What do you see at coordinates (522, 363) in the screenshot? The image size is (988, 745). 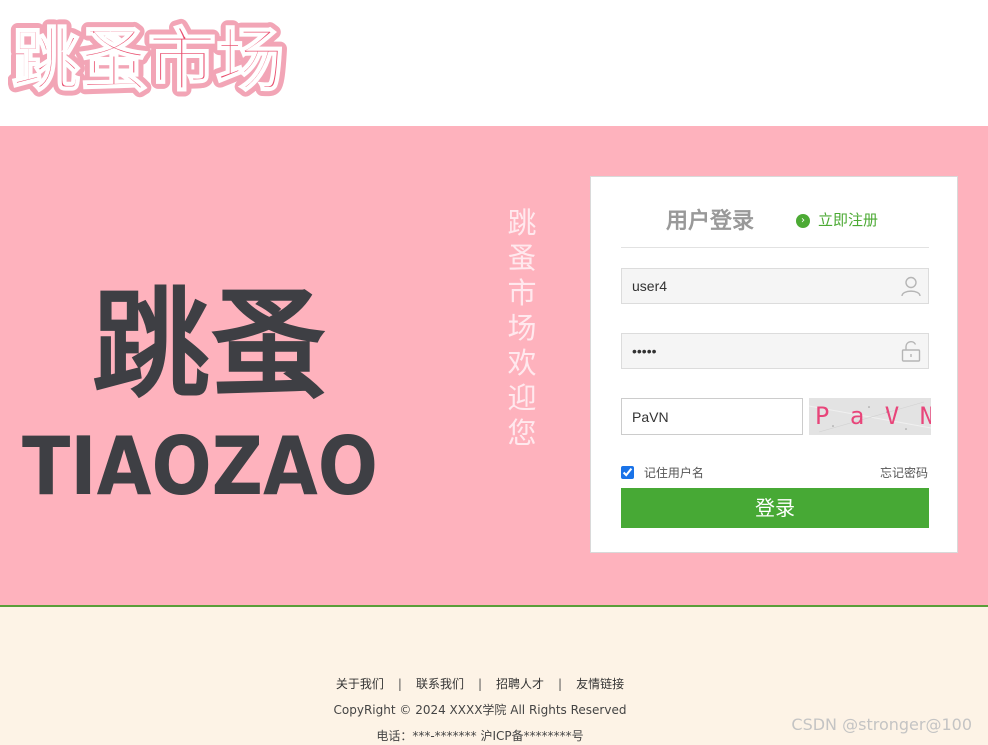 I see `welcome-char: 欢` at bounding box center [522, 363].